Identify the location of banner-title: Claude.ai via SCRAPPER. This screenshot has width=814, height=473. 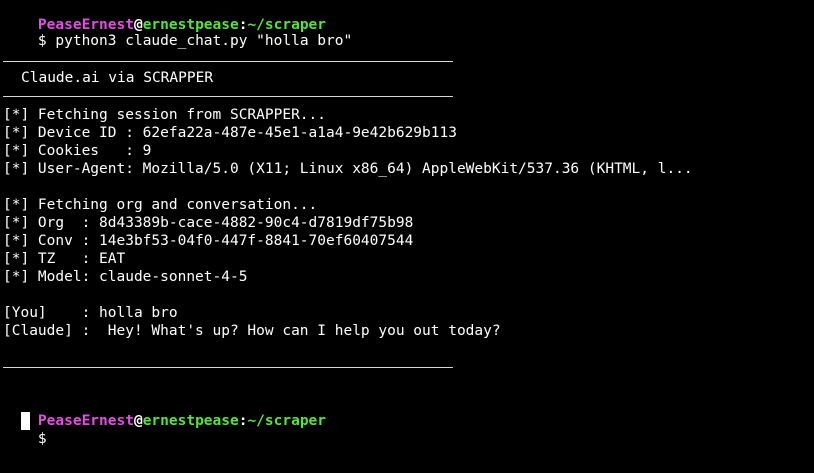
(117, 78).